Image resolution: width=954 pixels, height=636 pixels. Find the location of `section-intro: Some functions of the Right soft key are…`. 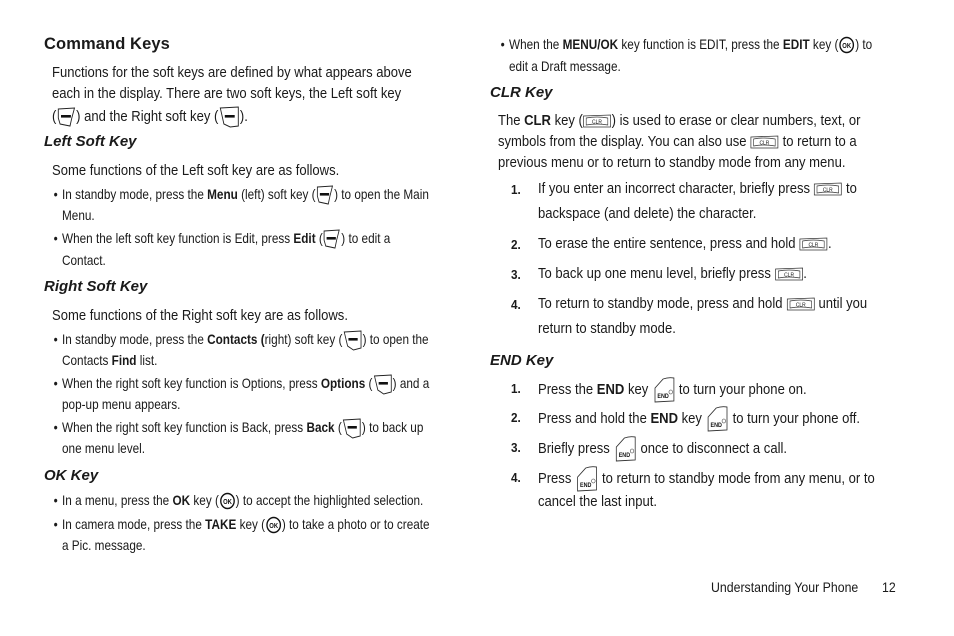

section-intro: Some functions of the Right soft key are… is located at coordinates (200, 316).